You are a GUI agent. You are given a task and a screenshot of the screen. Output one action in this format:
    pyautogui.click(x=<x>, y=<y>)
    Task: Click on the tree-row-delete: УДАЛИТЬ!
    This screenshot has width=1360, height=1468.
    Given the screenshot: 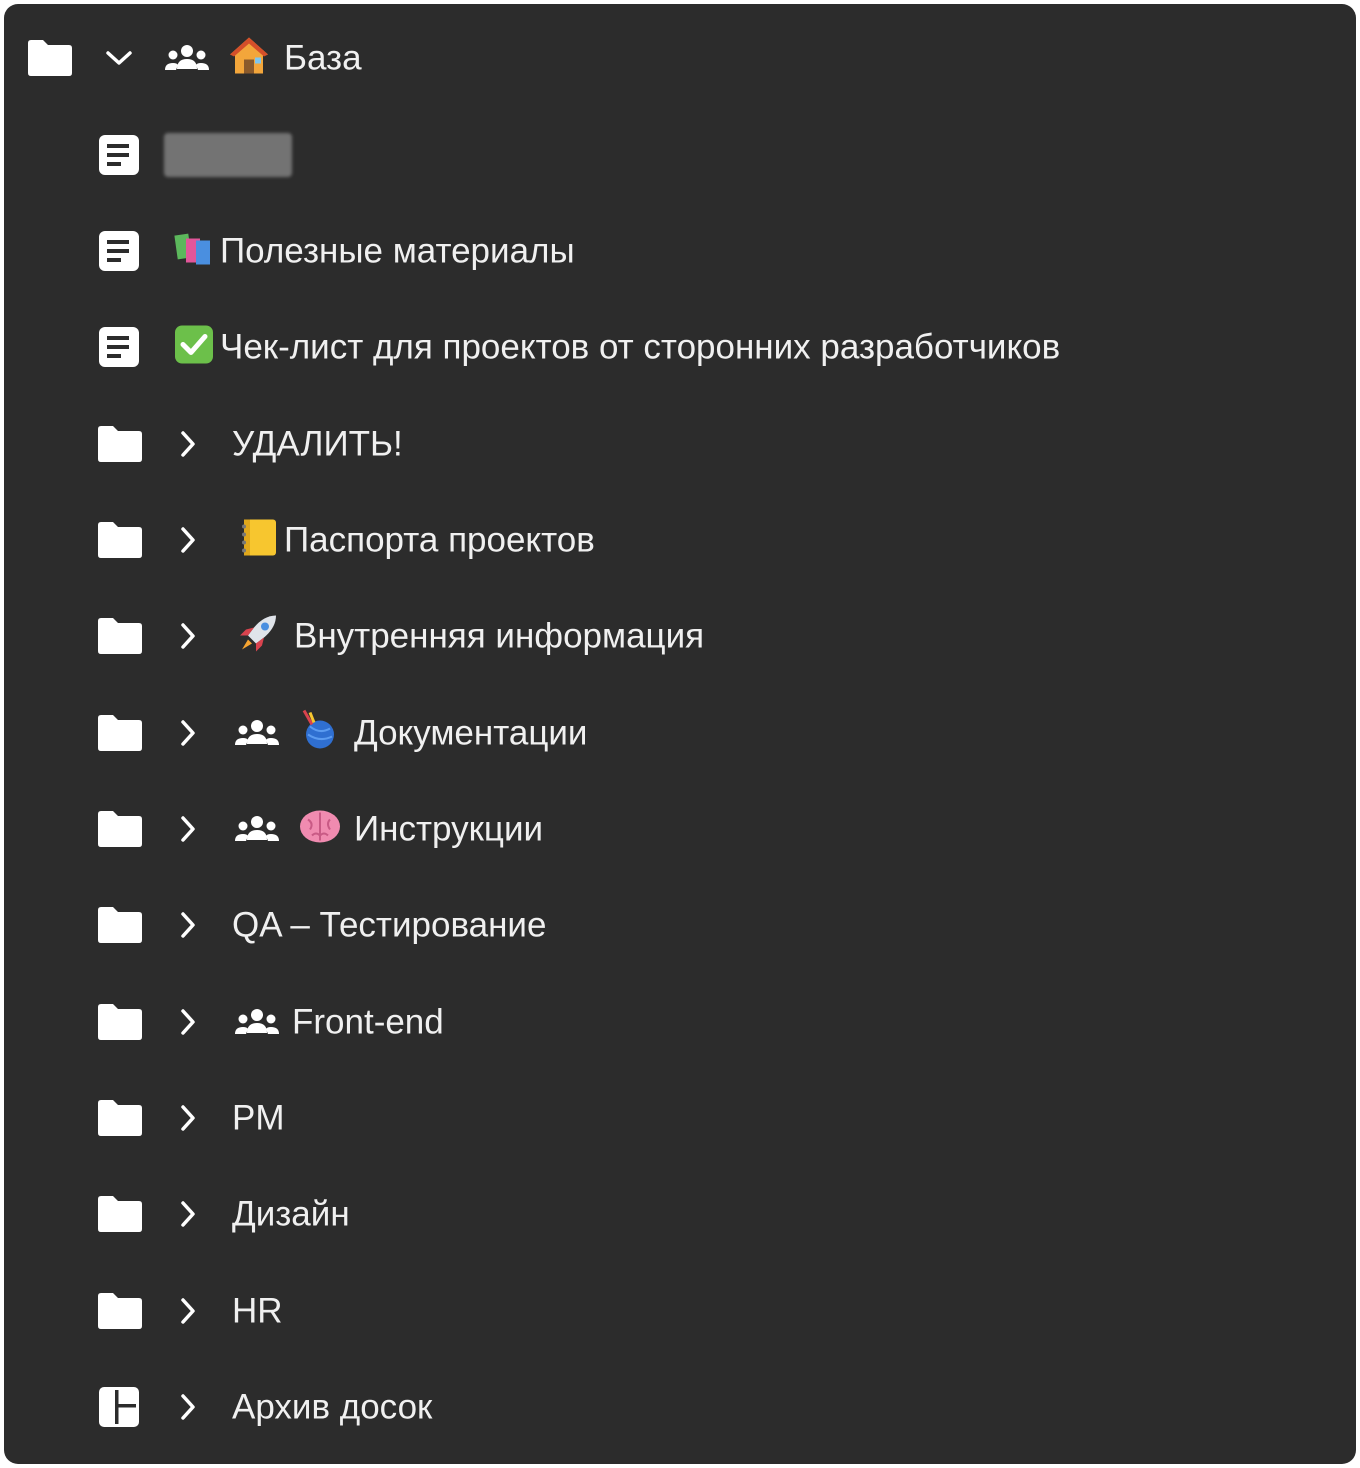 What is the action you would take?
    pyautogui.click(x=680, y=444)
    